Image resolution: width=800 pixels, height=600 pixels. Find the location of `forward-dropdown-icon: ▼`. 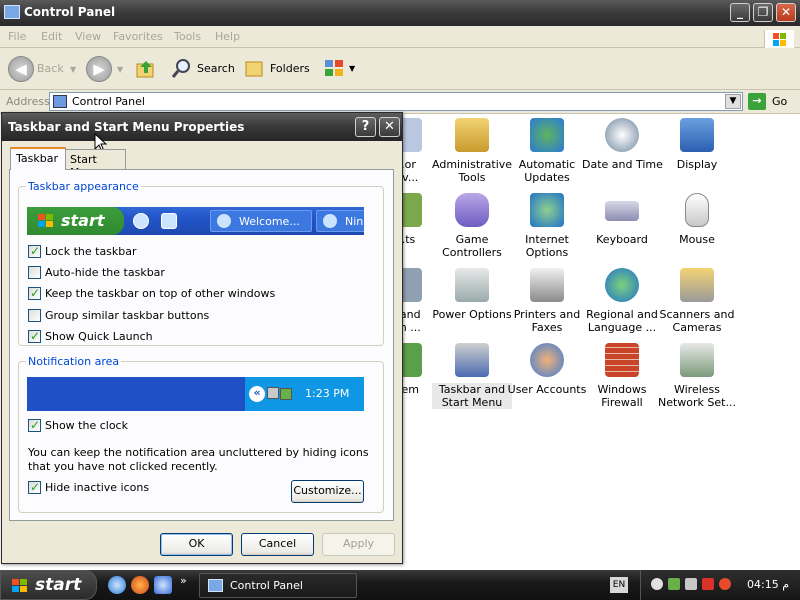

forward-dropdown-icon: ▼ is located at coordinates (120, 69).